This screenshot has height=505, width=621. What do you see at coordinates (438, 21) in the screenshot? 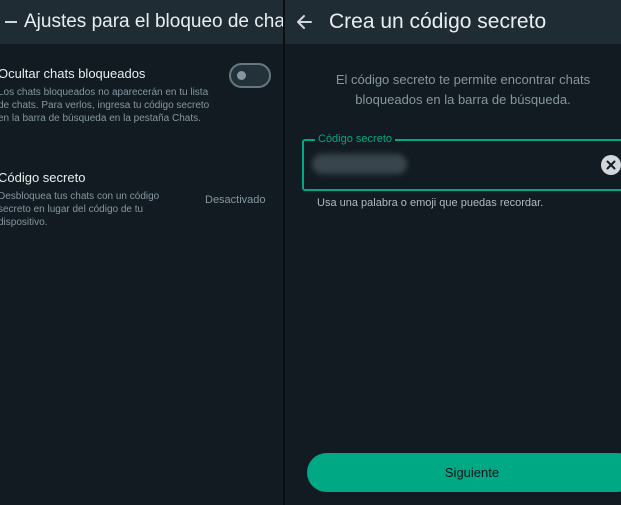
I see `page-title: Crea un código secreto` at bounding box center [438, 21].